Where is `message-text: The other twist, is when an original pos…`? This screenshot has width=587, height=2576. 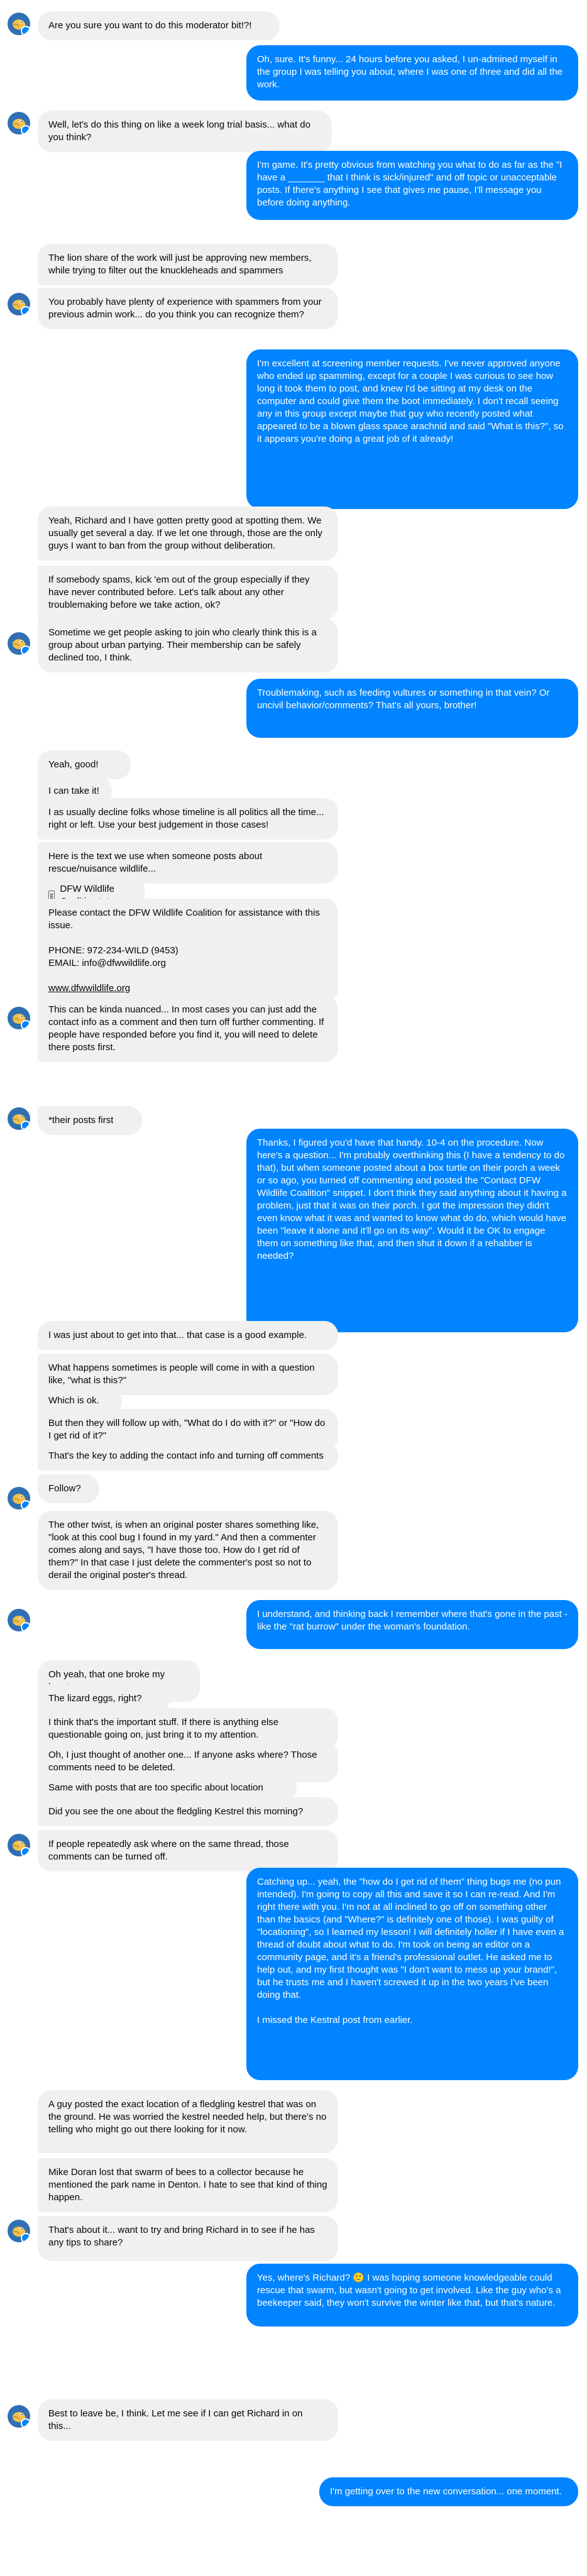
message-text: The other twist, is when an original pos… is located at coordinates (183, 1550).